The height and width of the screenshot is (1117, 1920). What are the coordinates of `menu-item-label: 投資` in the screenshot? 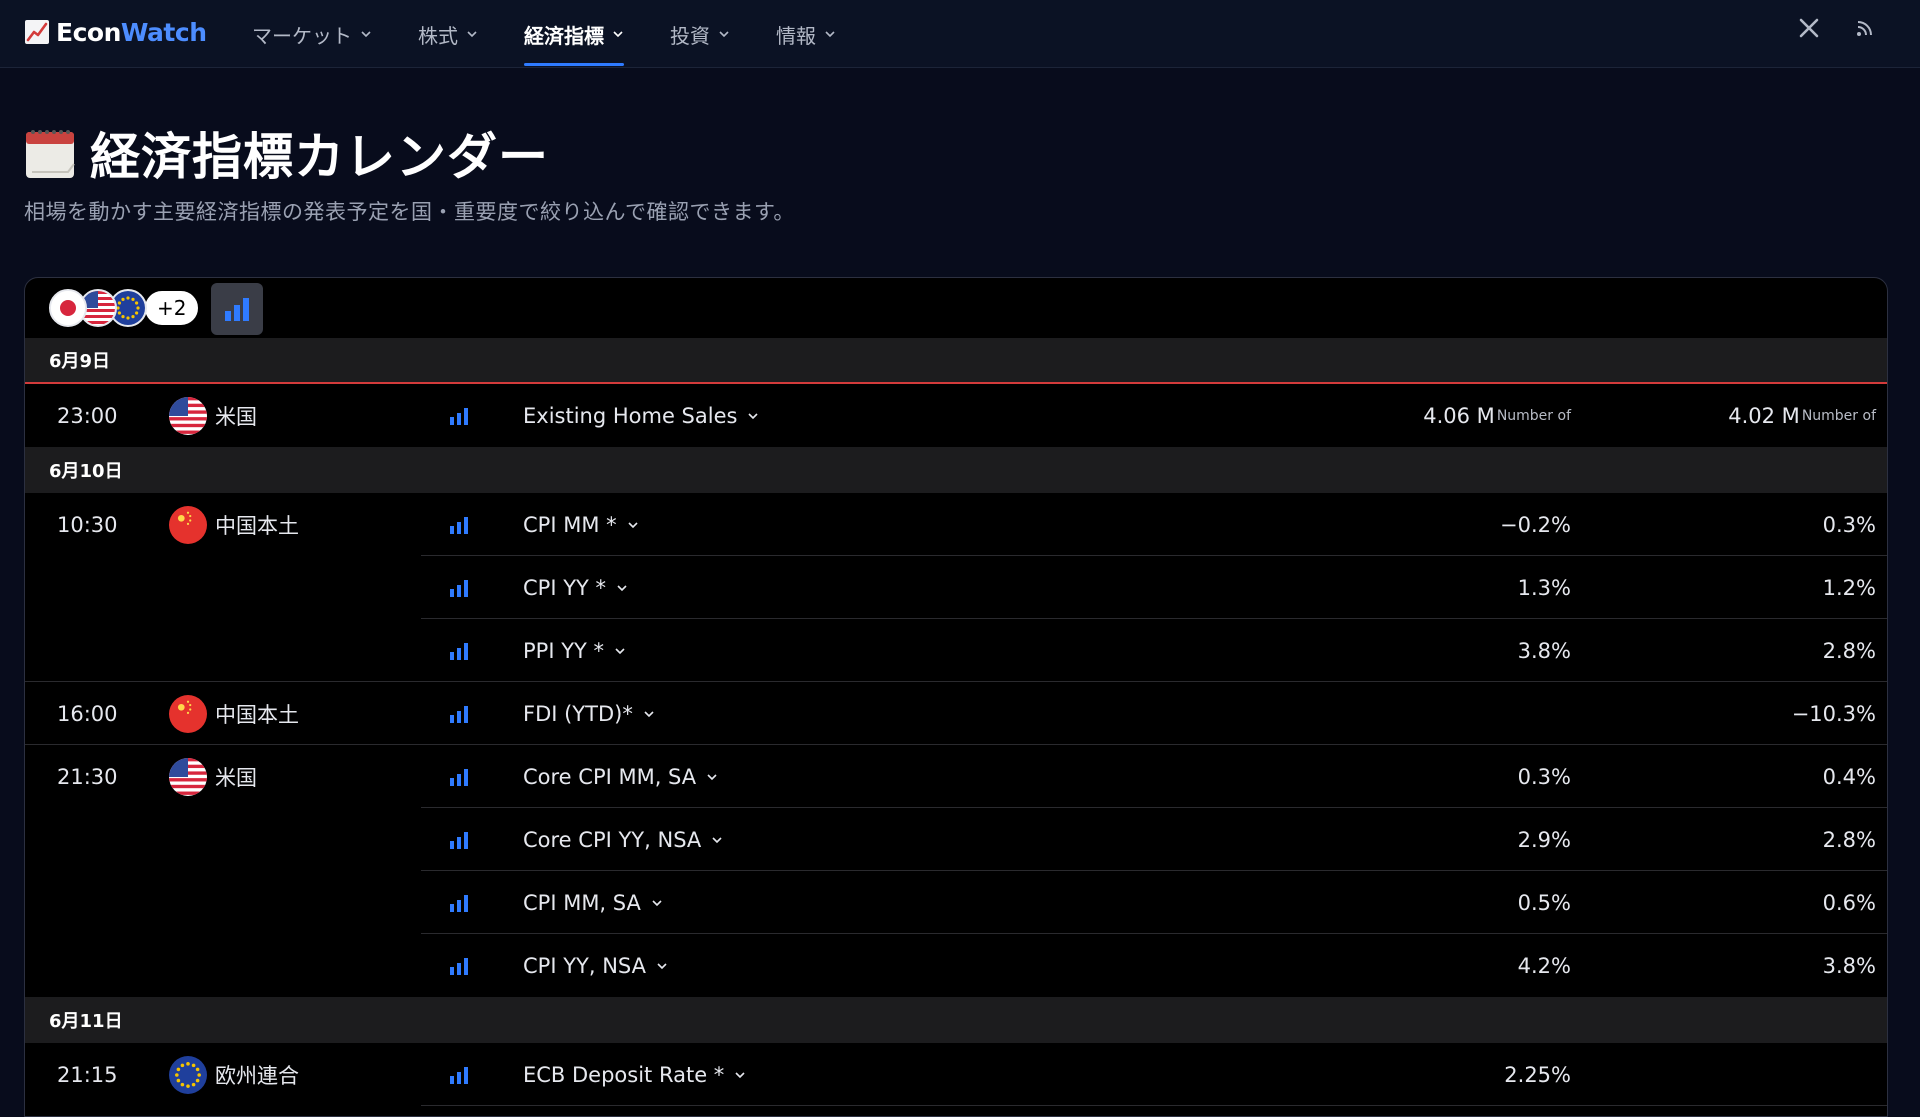 It's located at (690, 35).